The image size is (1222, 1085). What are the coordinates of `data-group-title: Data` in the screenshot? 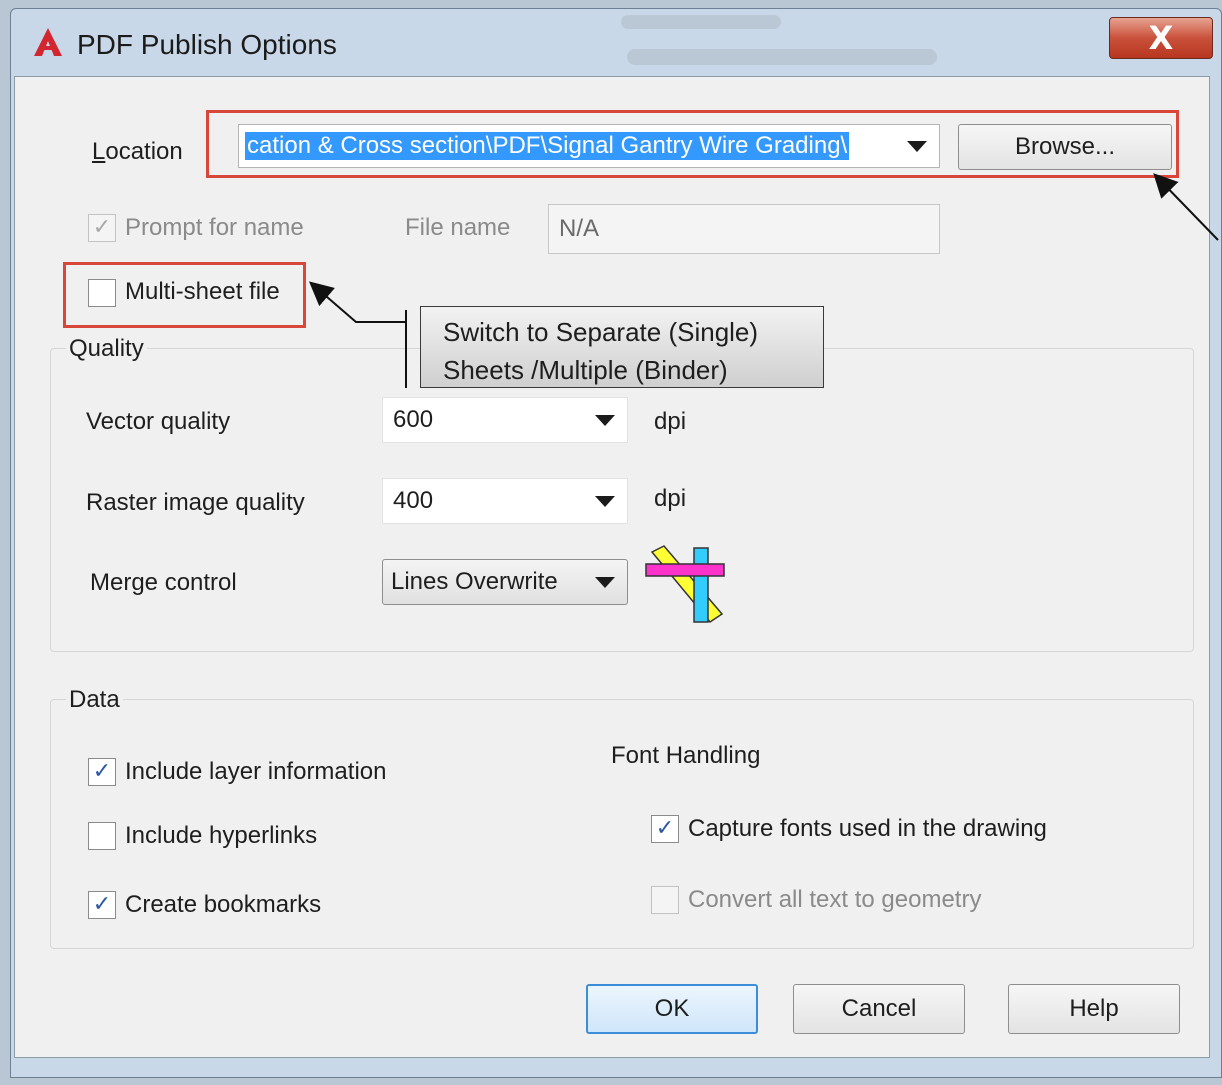 It's located at (94, 700).